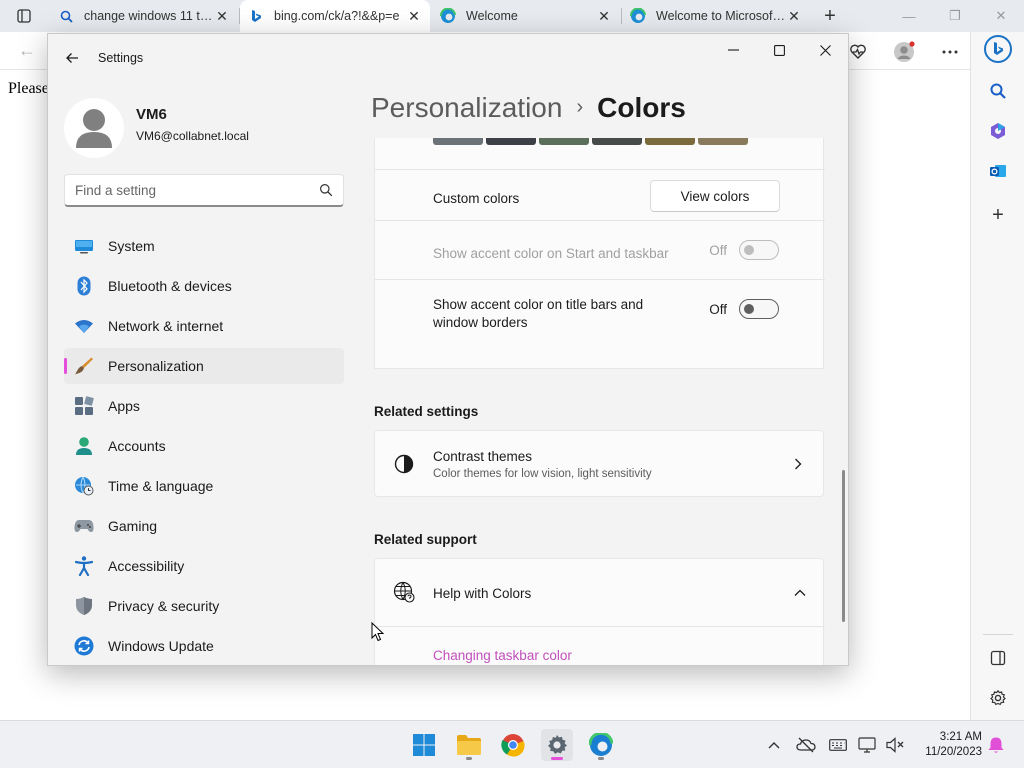  What do you see at coordinates (204, 566) in the screenshot?
I see `nav-item-accessibility: Accessibility` at bounding box center [204, 566].